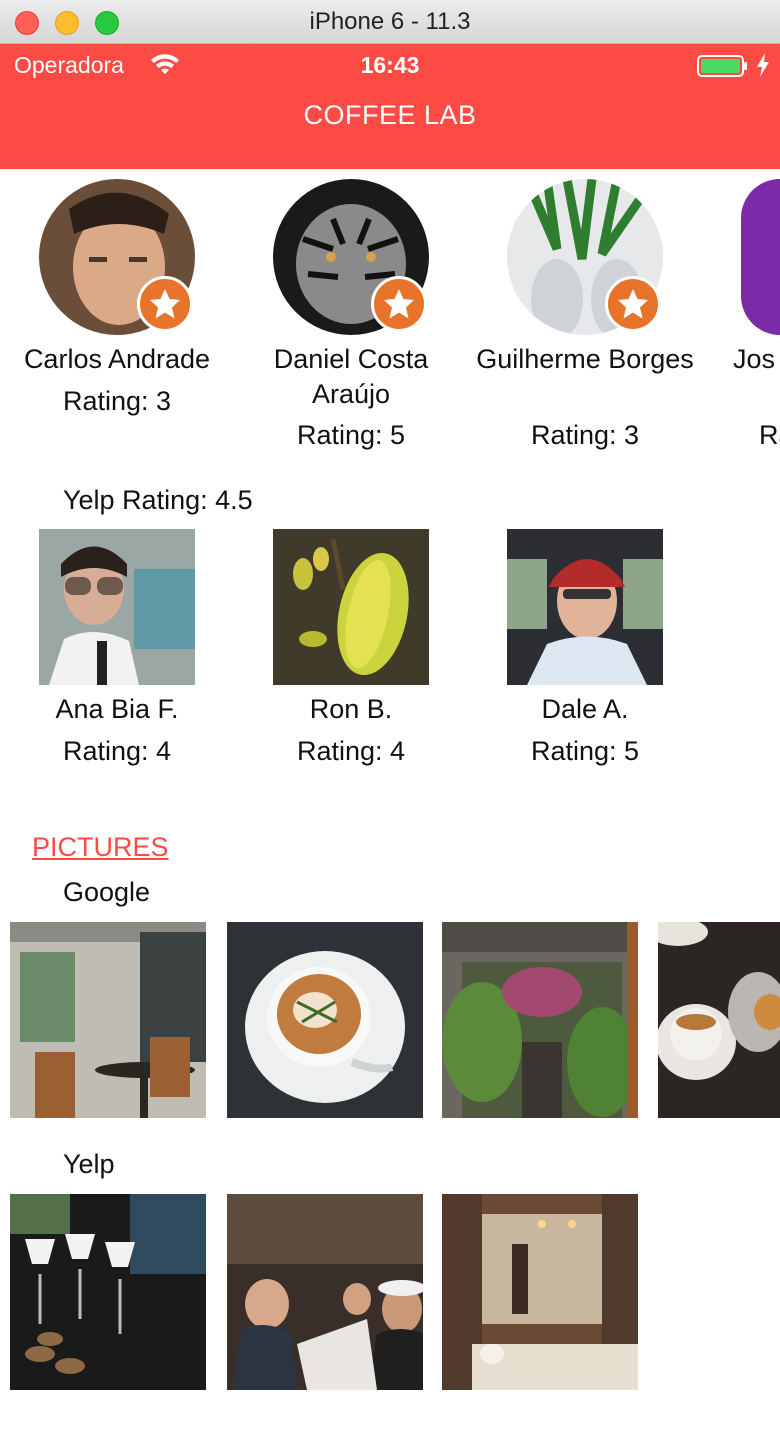 The image size is (780, 1430). I want to click on battery-icon, so click(722, 66).